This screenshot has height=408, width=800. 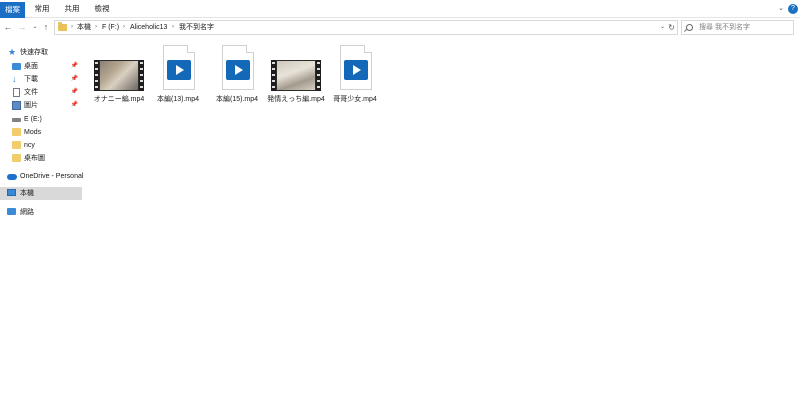 What do you see at coordinates (34, 52) in the screenshot?
I see `sidebar-item-label: 快速存取` at bounding box center [34, 52].